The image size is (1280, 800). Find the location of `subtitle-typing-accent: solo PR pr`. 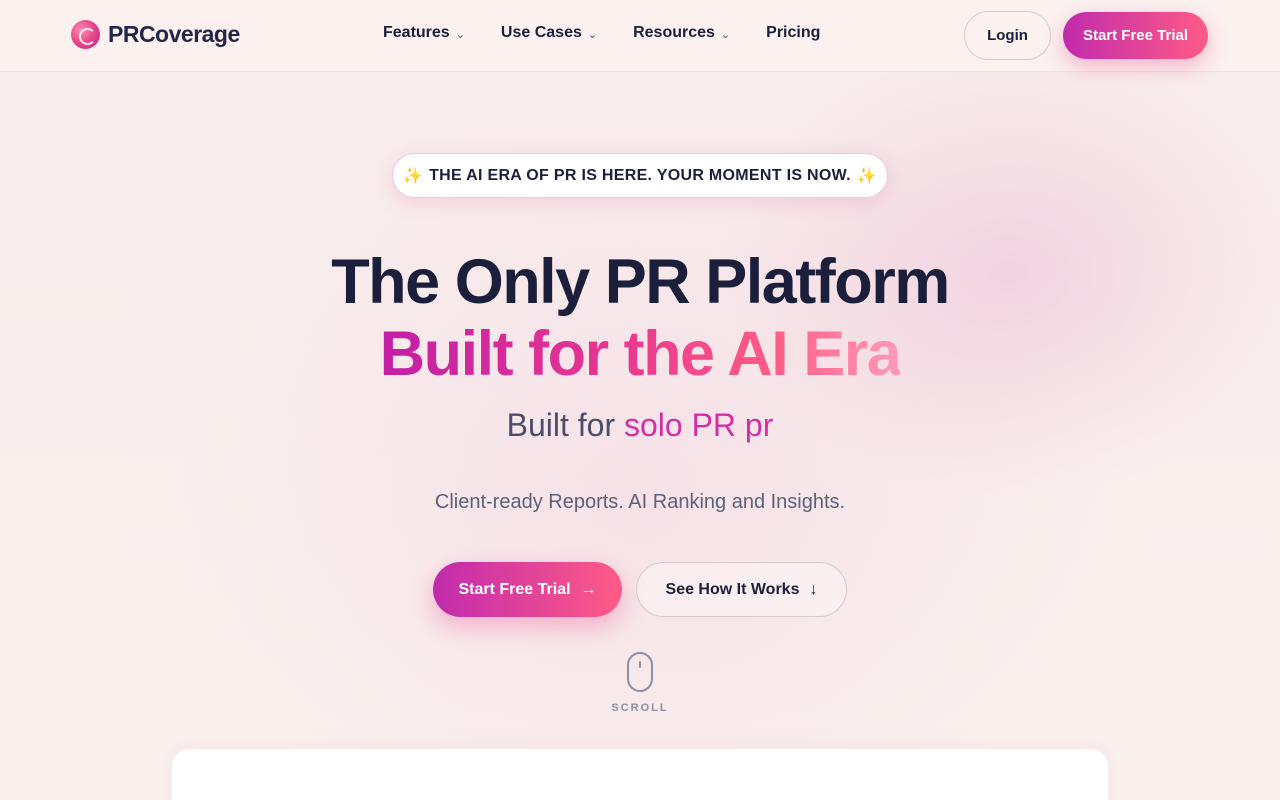

subtitle-typing-accent: solo PR pr is located at coordinates (698, 425).